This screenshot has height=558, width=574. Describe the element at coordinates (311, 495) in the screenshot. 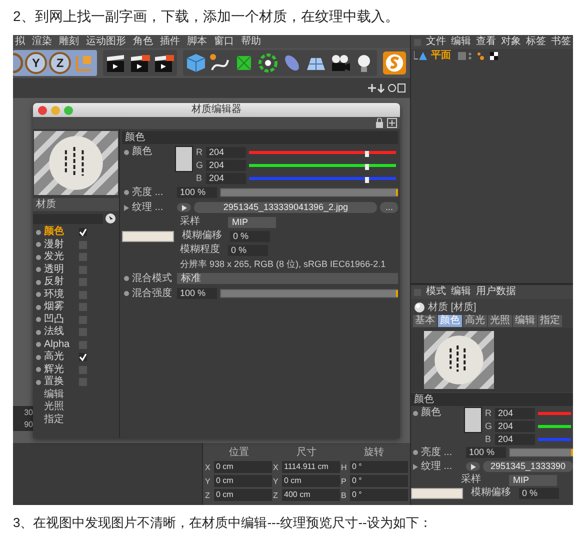

I see `number-field: 400 cm` at that location.